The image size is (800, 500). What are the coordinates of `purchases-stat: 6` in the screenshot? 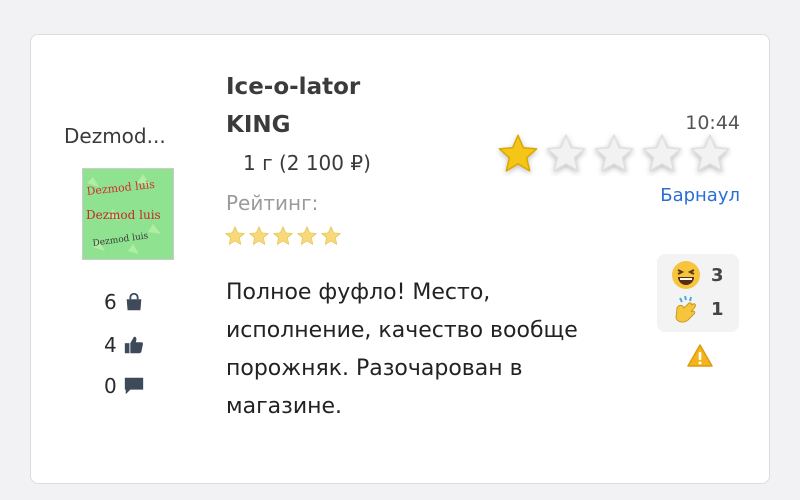 It's located at (124, 302).